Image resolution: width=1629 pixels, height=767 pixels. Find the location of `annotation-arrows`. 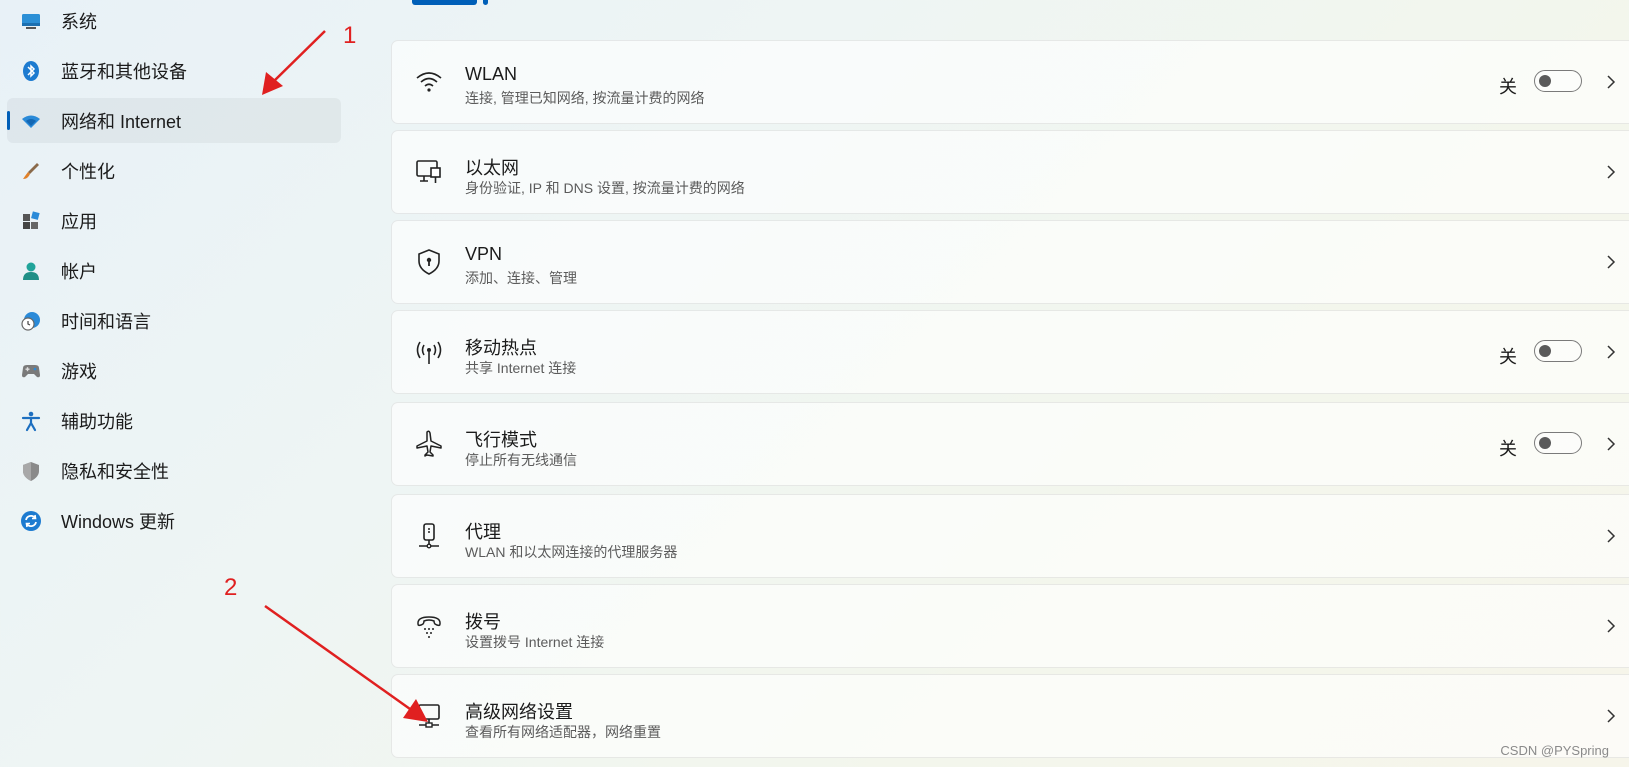

annotation-arrows is located at coordinates (345, 376).